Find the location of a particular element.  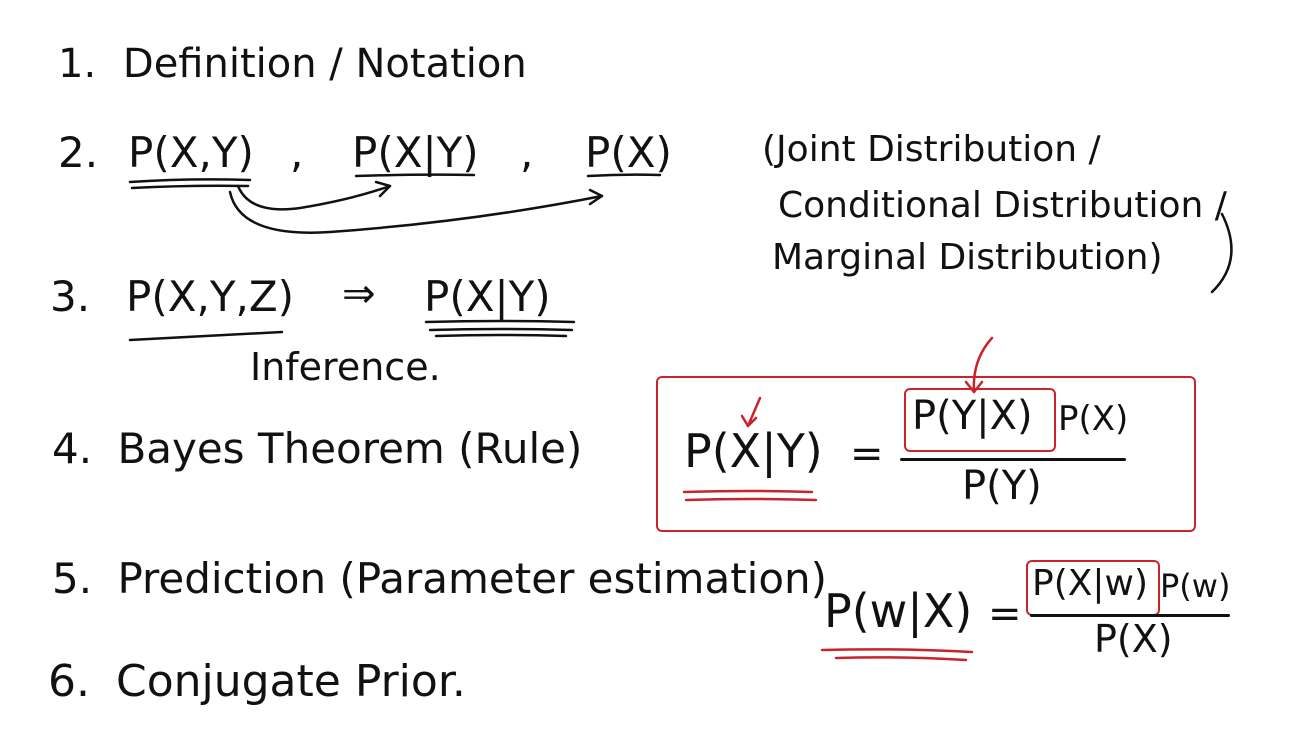

arrow-to-conditional is located at coordinates (314, 197).